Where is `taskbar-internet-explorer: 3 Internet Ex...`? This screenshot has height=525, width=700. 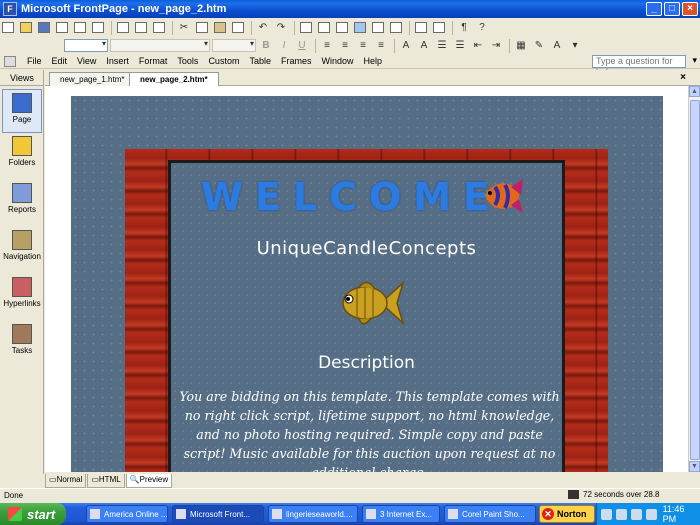 taskbar-internet-explorer: 3 Internet Ex... is located at coordinates (401, 514).